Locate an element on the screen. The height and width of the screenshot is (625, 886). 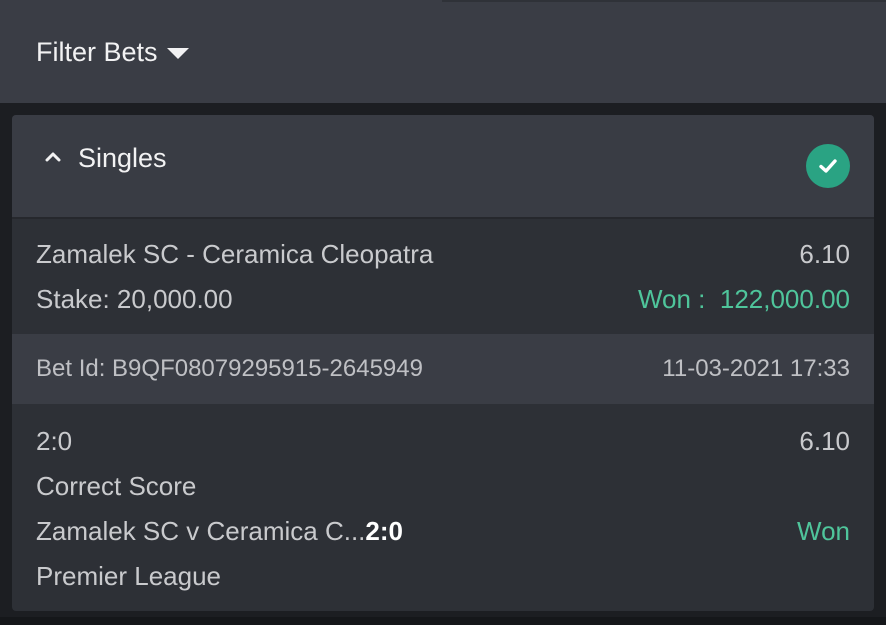
bet-datetime: 11-03-2021 17:33 is located at coordinates (756, 368).